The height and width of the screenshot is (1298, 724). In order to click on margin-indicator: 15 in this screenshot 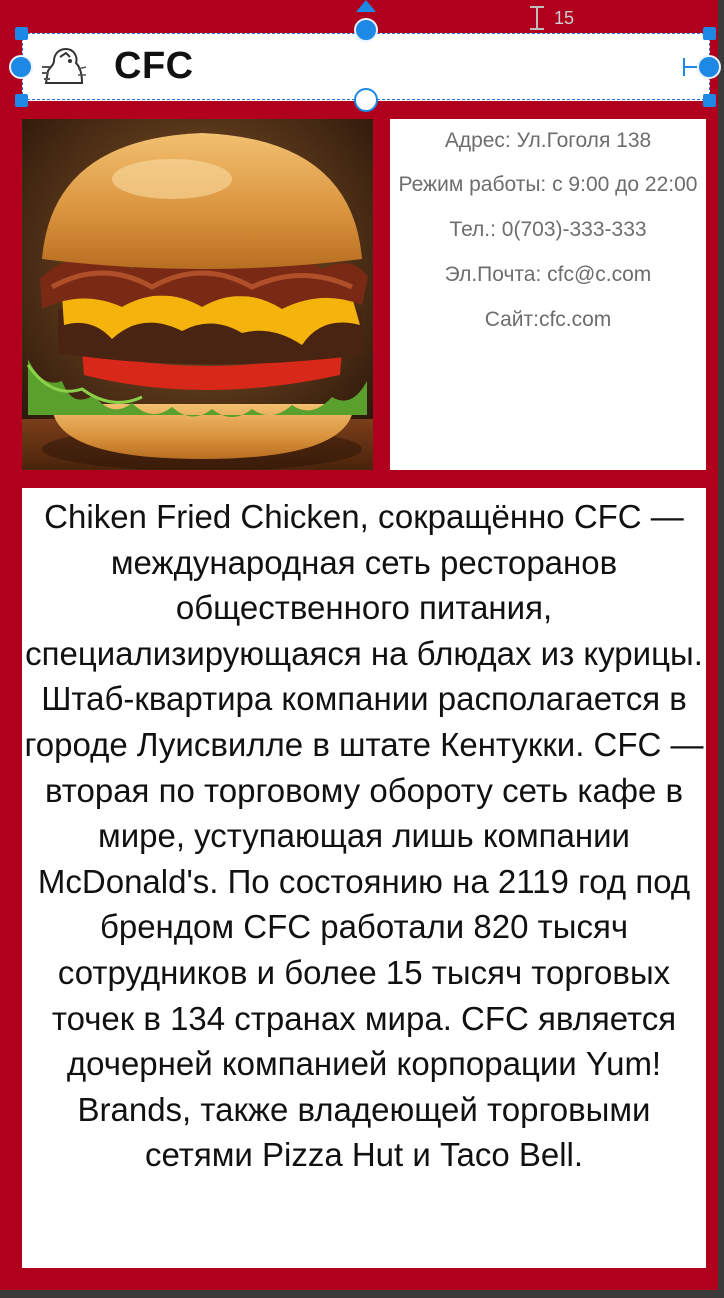, I will do `click(558, 18)`.